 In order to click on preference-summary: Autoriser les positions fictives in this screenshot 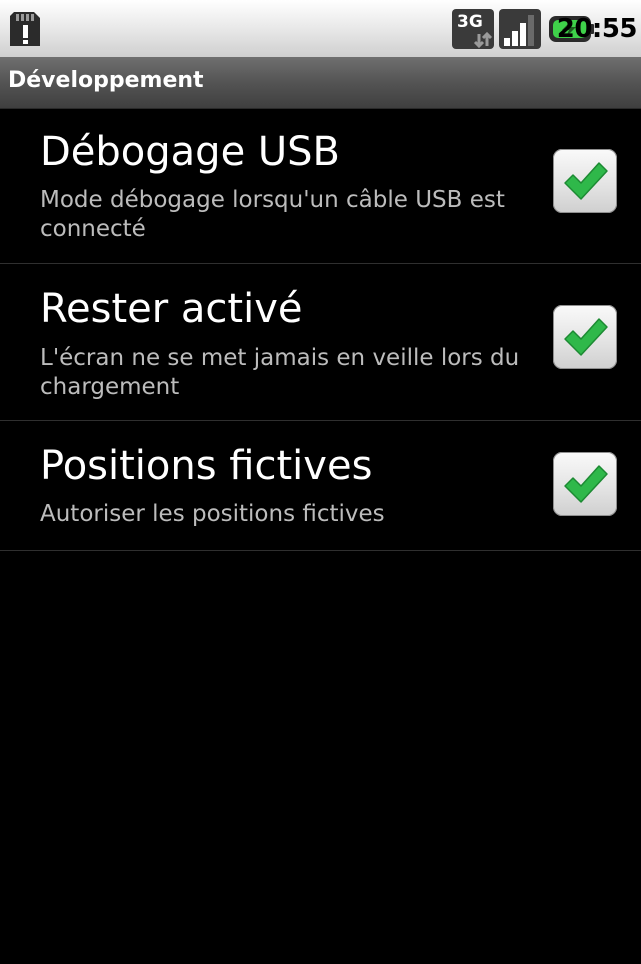, I will do `click(212, 514)`.